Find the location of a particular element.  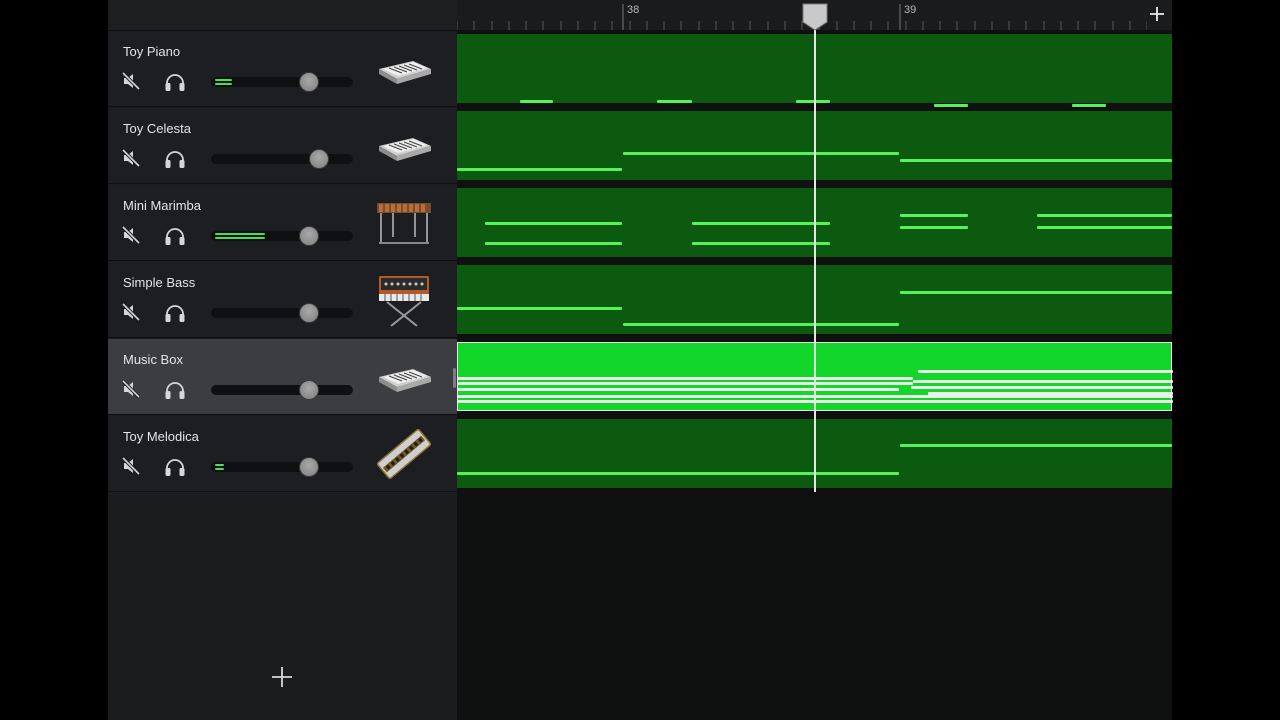

harmonica-icon is located at coordinates (404, 454).